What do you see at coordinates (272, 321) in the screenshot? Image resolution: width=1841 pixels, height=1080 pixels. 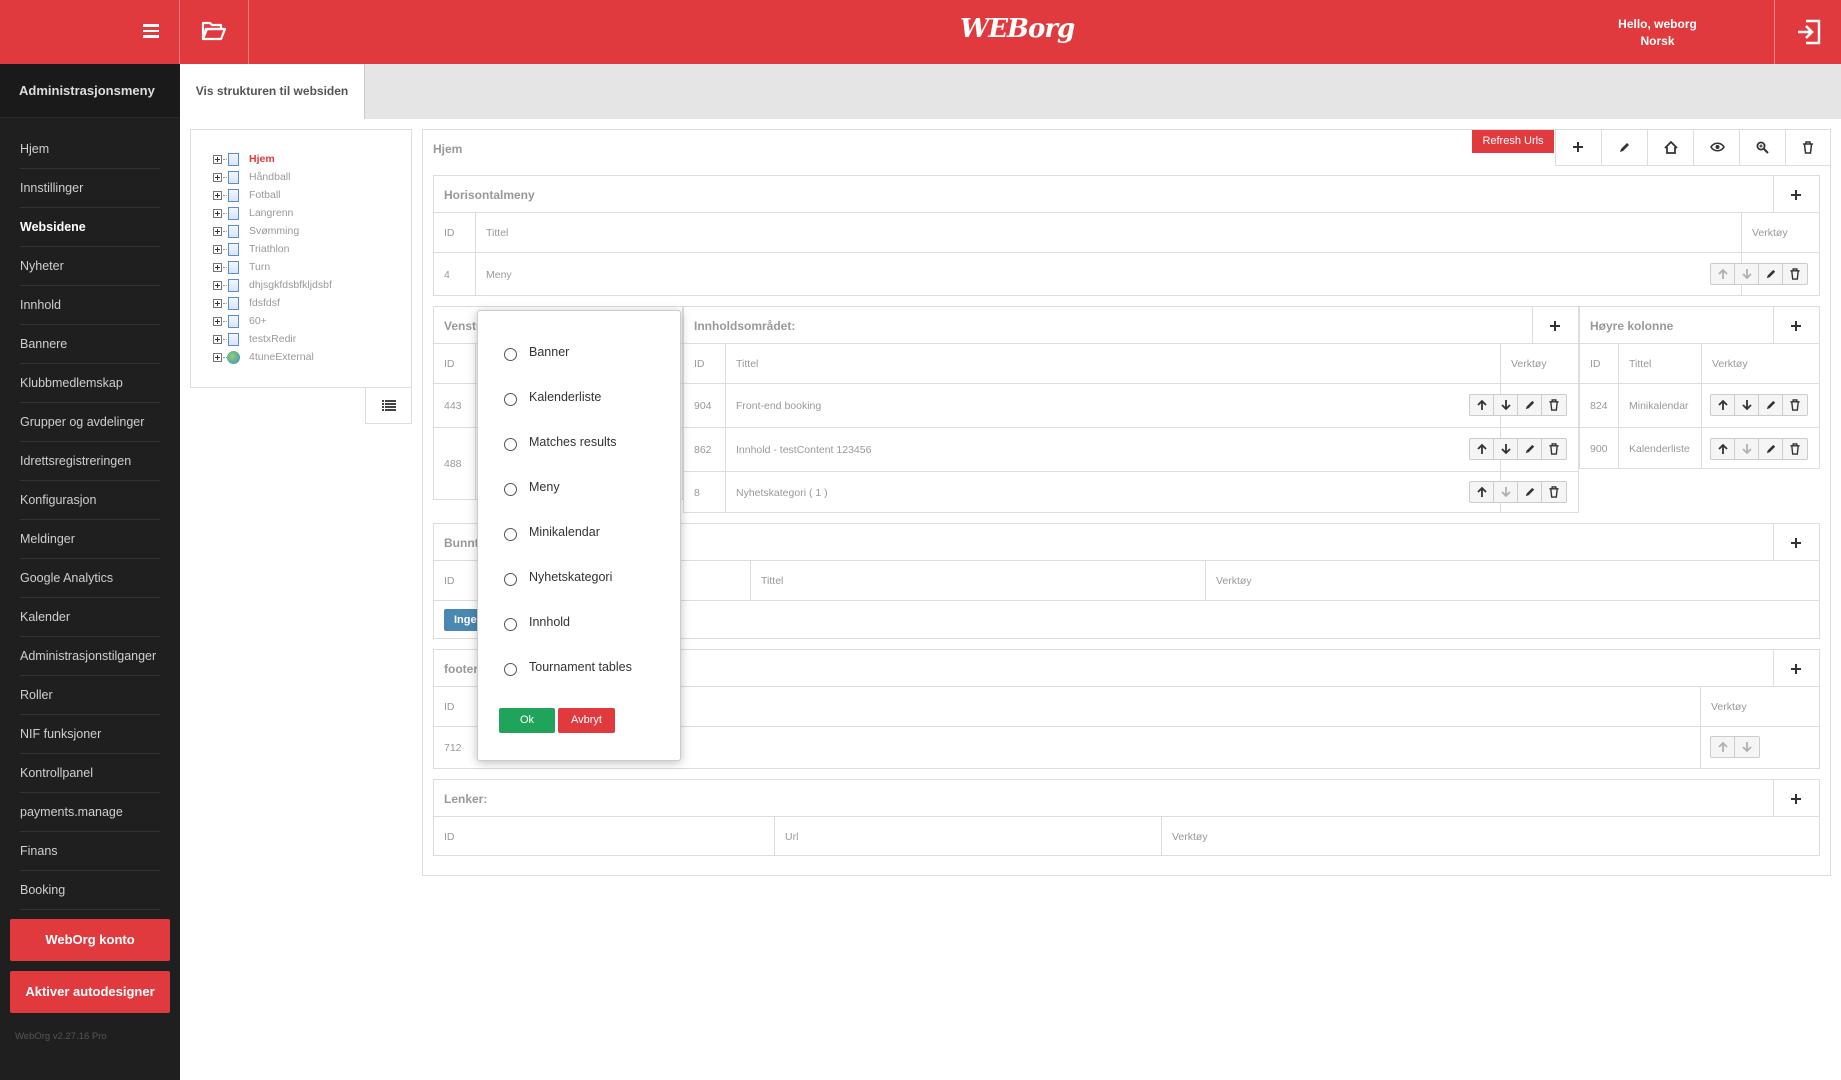 I see `tree-node: 60+` at bounding box center [272, 321].